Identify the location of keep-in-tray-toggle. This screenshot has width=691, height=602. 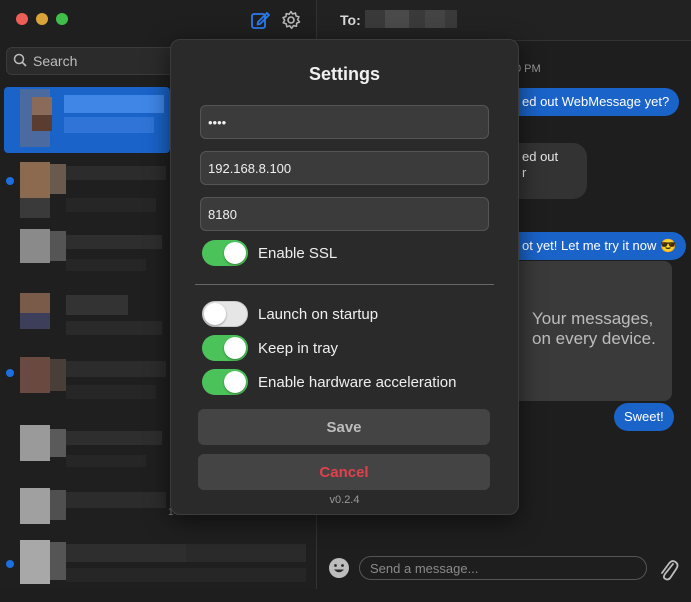
(225, 348).